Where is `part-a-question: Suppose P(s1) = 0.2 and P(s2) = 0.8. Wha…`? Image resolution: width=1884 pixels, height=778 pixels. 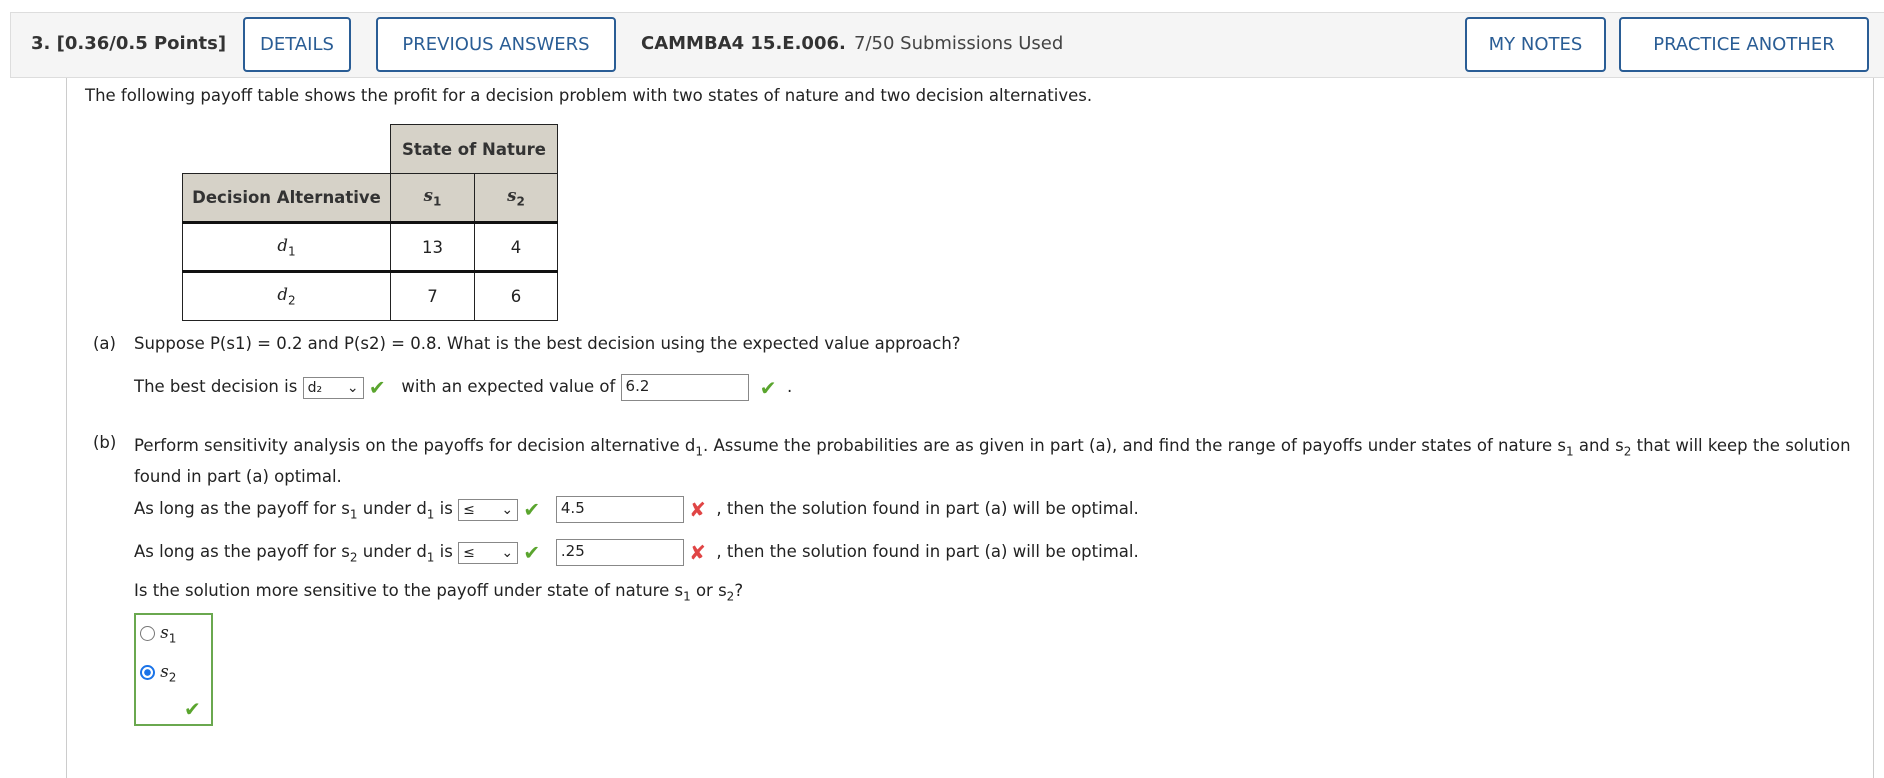
part-a-question: Suppose P(s1) = 0.2 and P(s2) = 0.8. Wha… is located at coordinates (547, 343).